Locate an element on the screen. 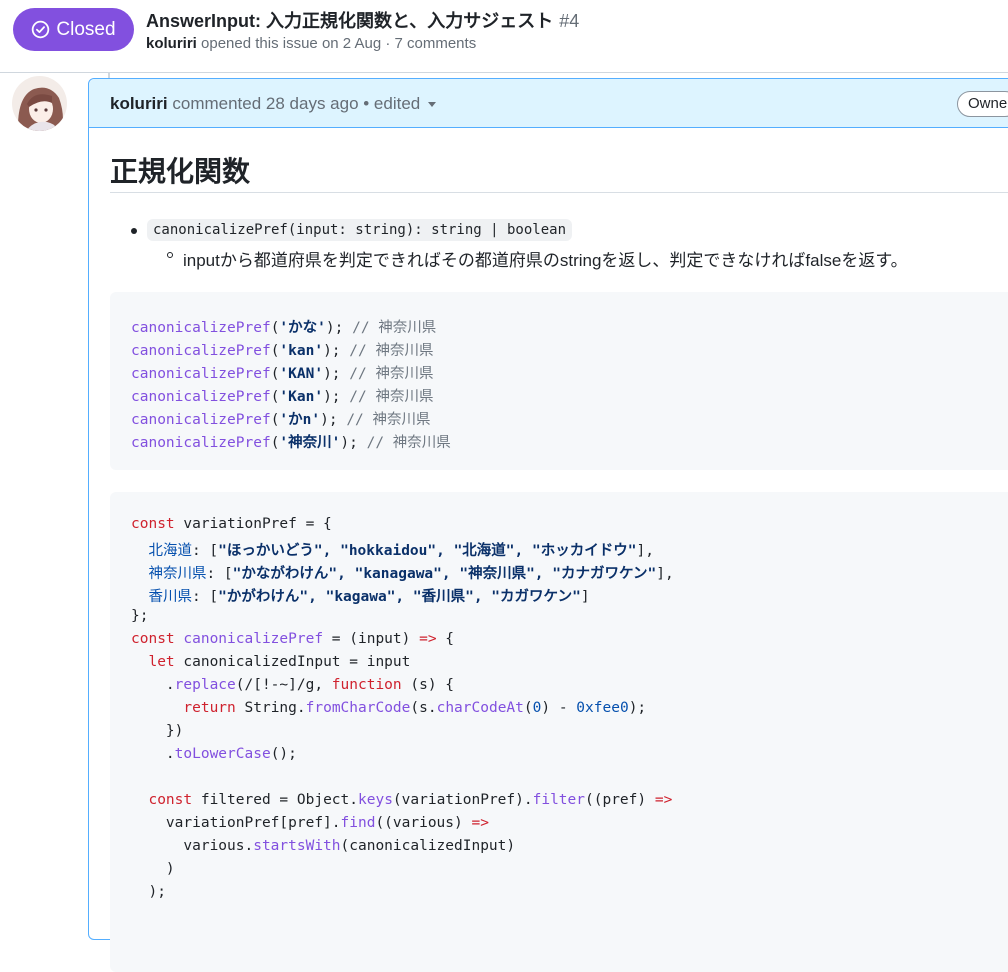 The width and height of the screenshot is (1008, 972). check-circle-icon is located at coordinates (41, 29).